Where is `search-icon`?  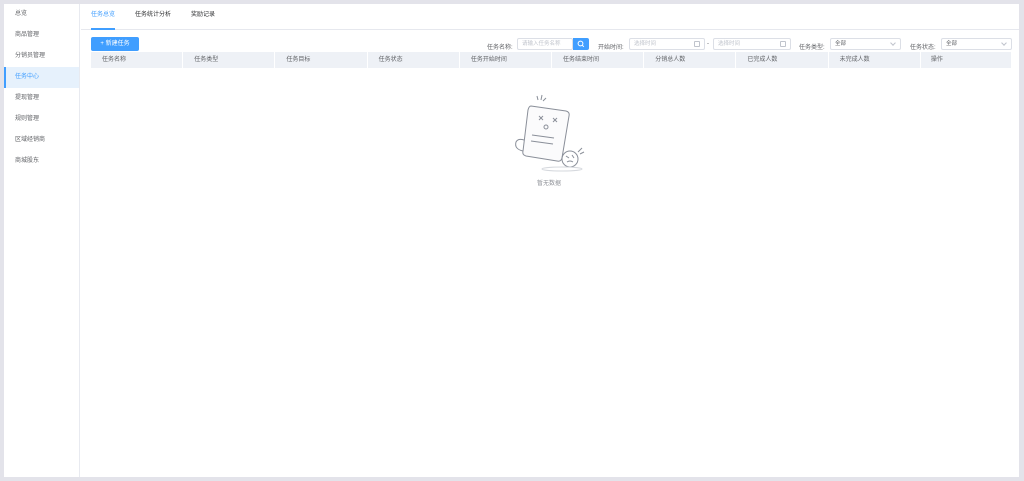
search-icon is located at coordinates (581, 44).